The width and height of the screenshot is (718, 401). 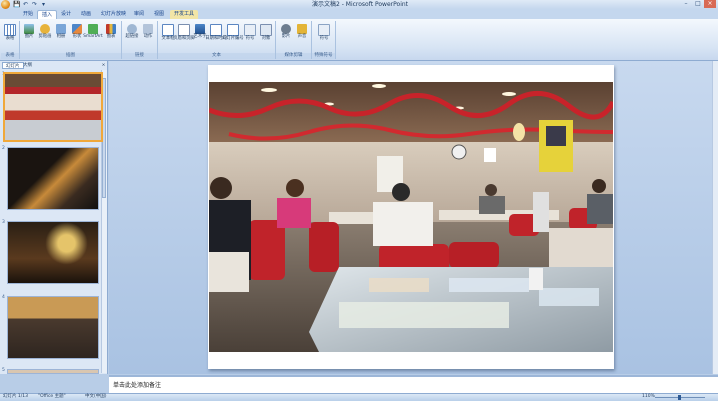 I want to click on minimize-icon: –, so click(x=686, y=4).